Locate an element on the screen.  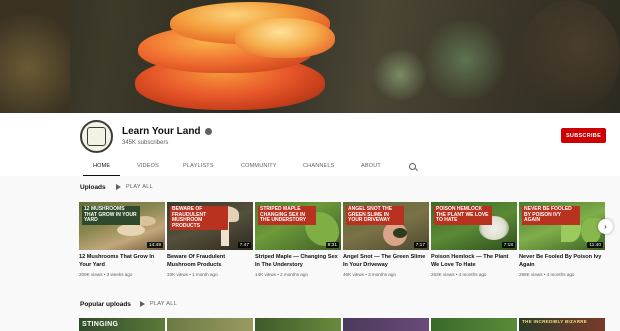
thumbnail-text: POISON HEMLOCK THE PLANT WE LOVE TO HATE is located at coordinates (463, 215).